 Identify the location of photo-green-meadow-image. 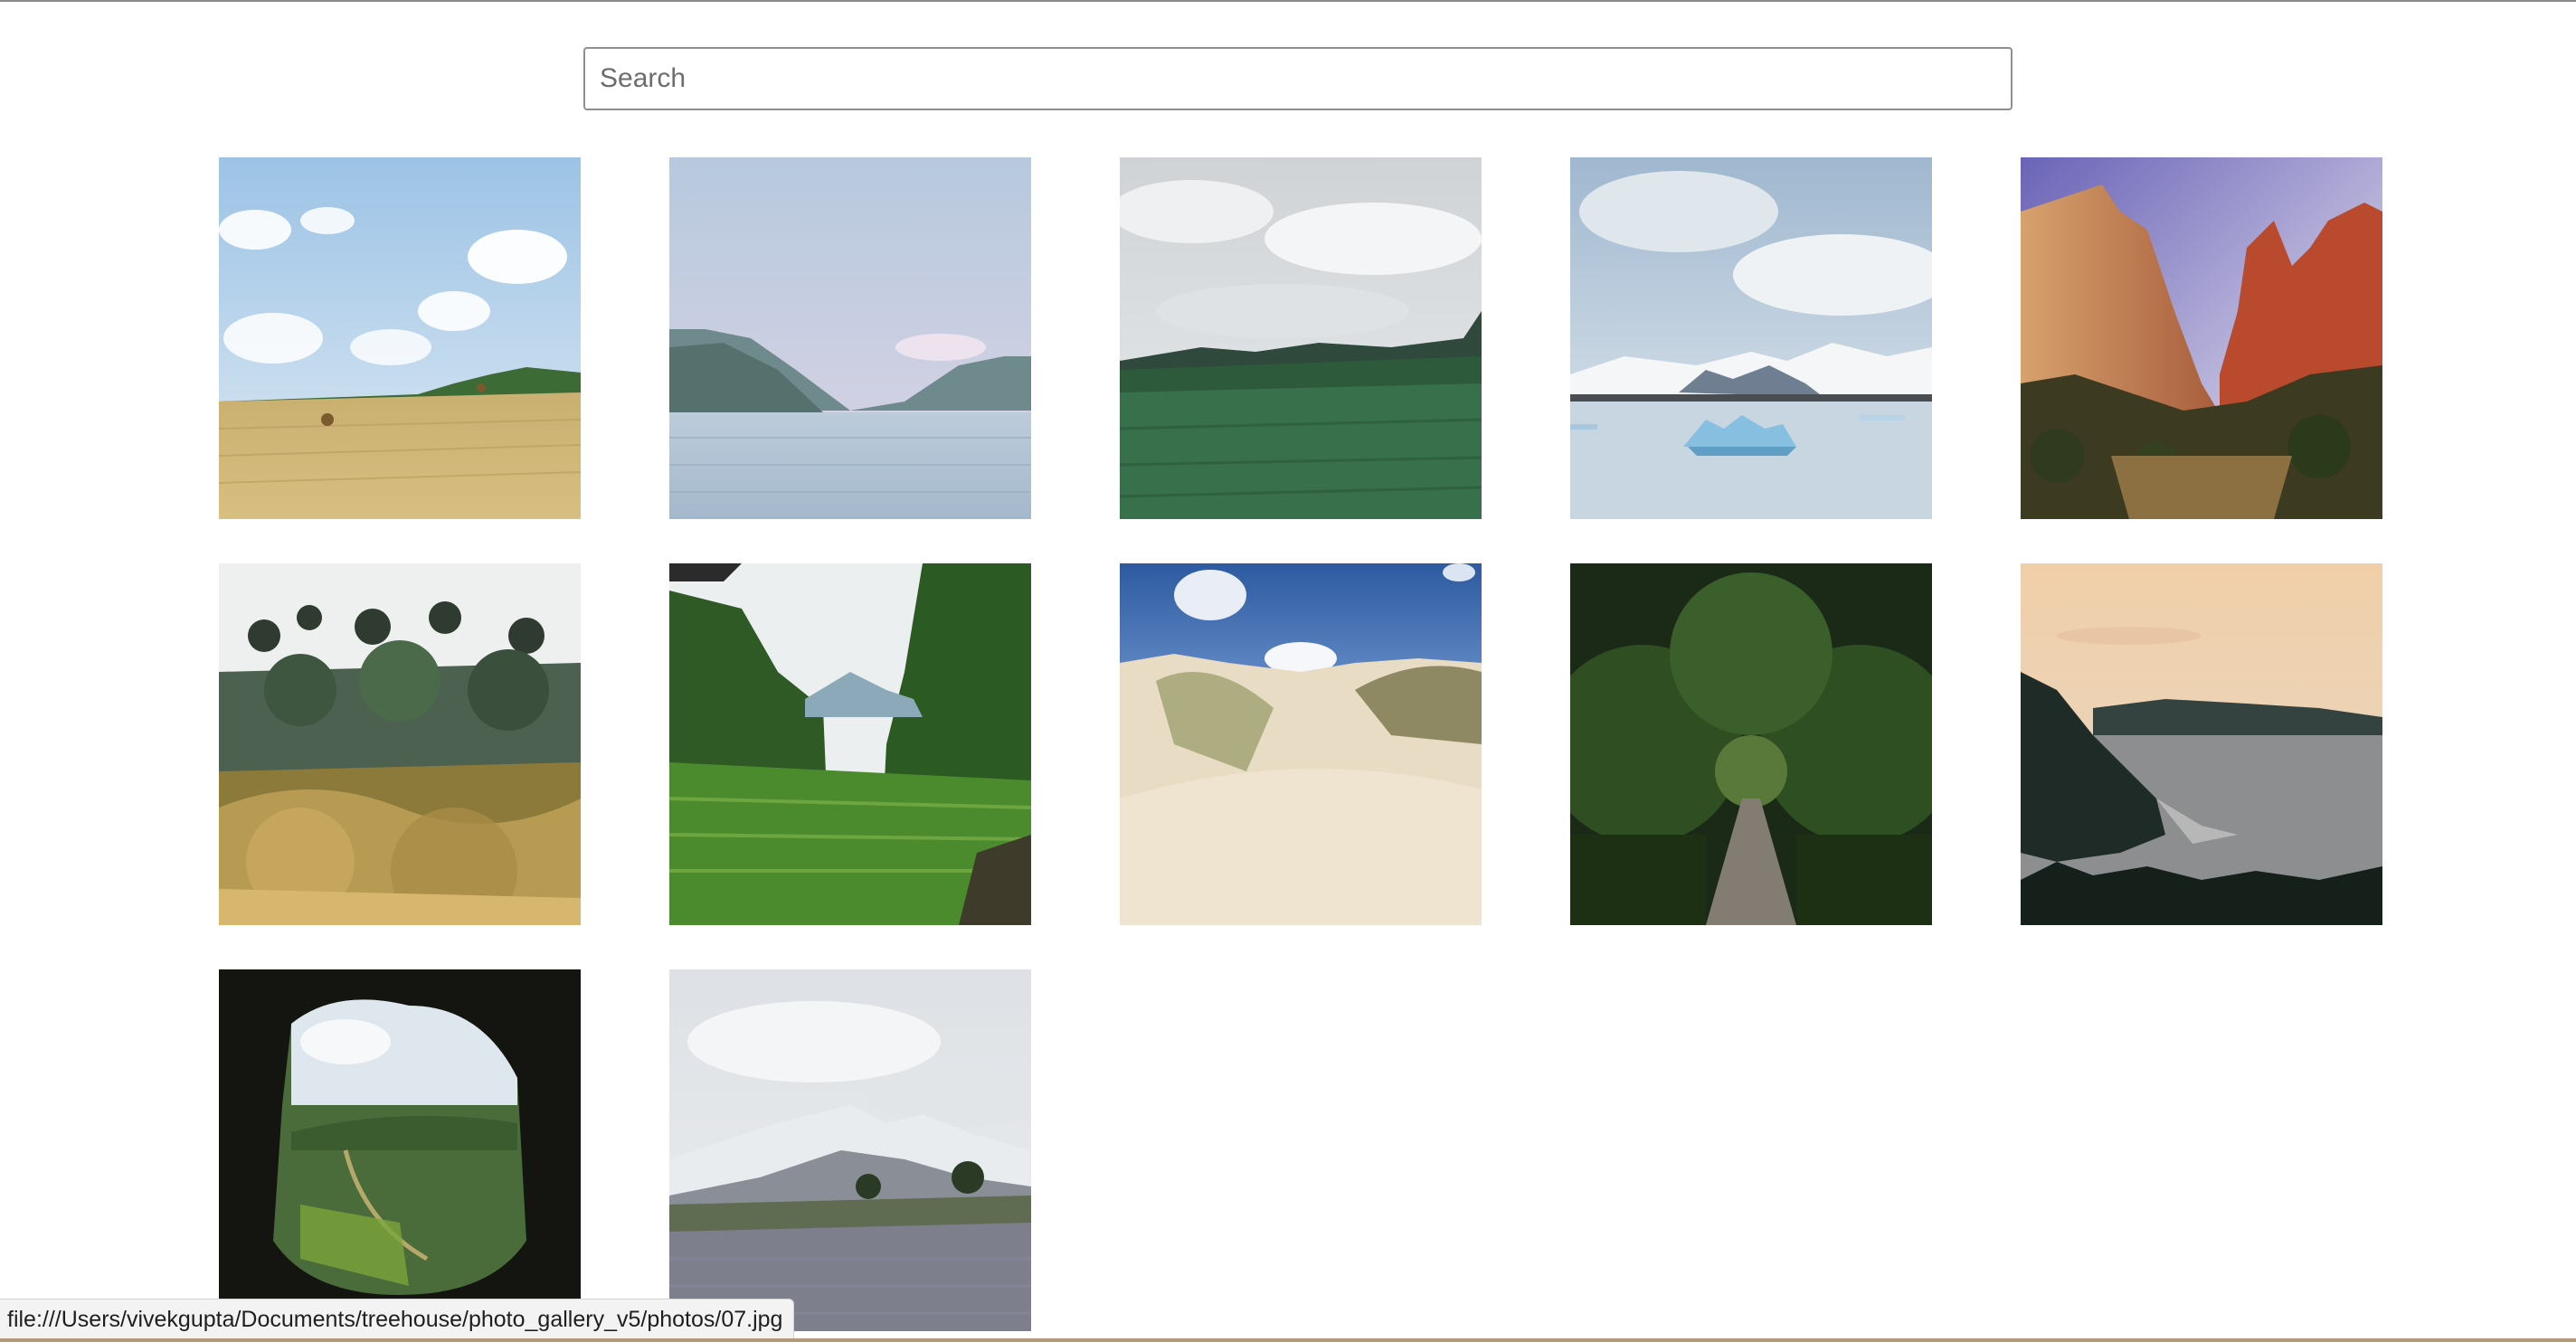
(1301, 338).